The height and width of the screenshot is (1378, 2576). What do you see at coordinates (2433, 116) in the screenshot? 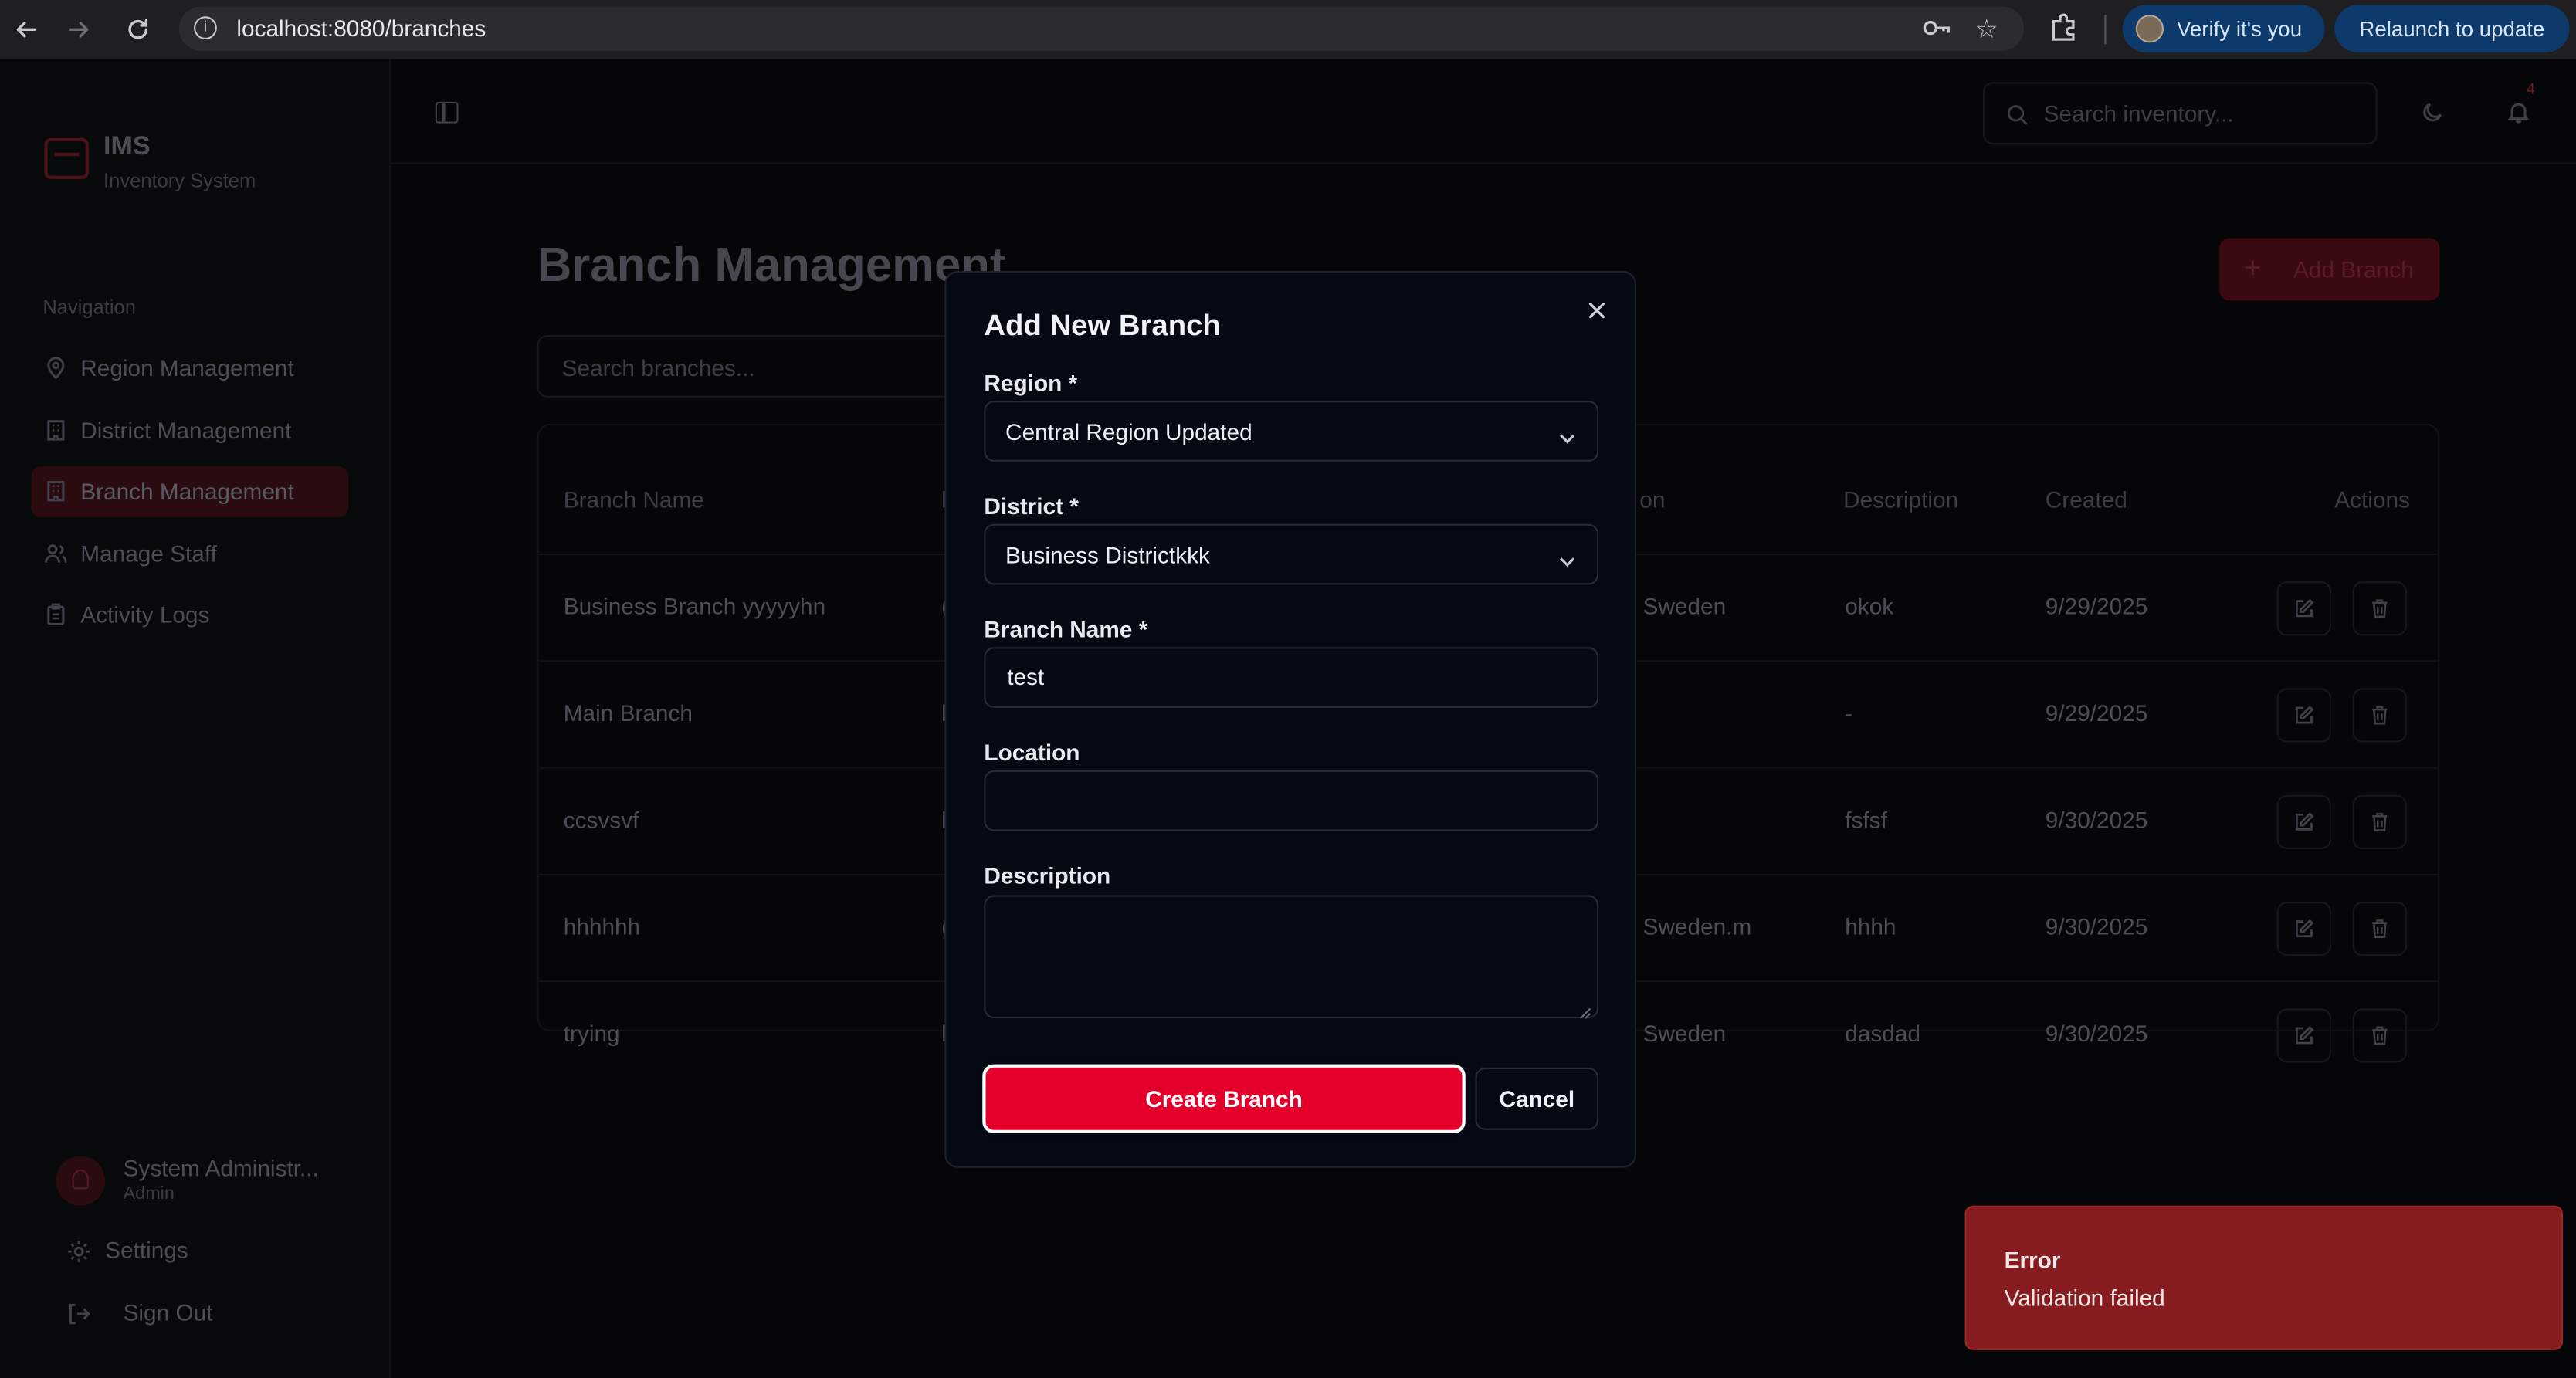
I see `theme-toggle-moon-icon` at bounding box center [2433, 116].